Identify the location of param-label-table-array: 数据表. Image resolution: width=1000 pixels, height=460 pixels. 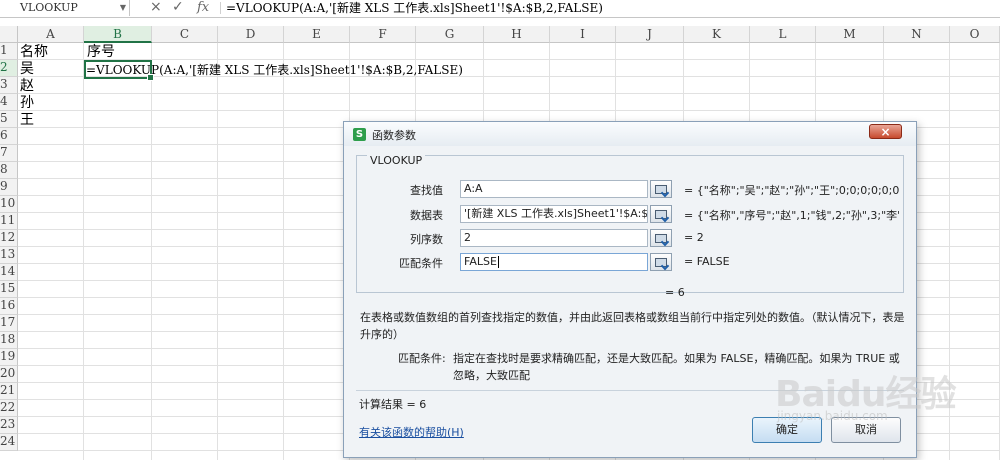
(426, 215).